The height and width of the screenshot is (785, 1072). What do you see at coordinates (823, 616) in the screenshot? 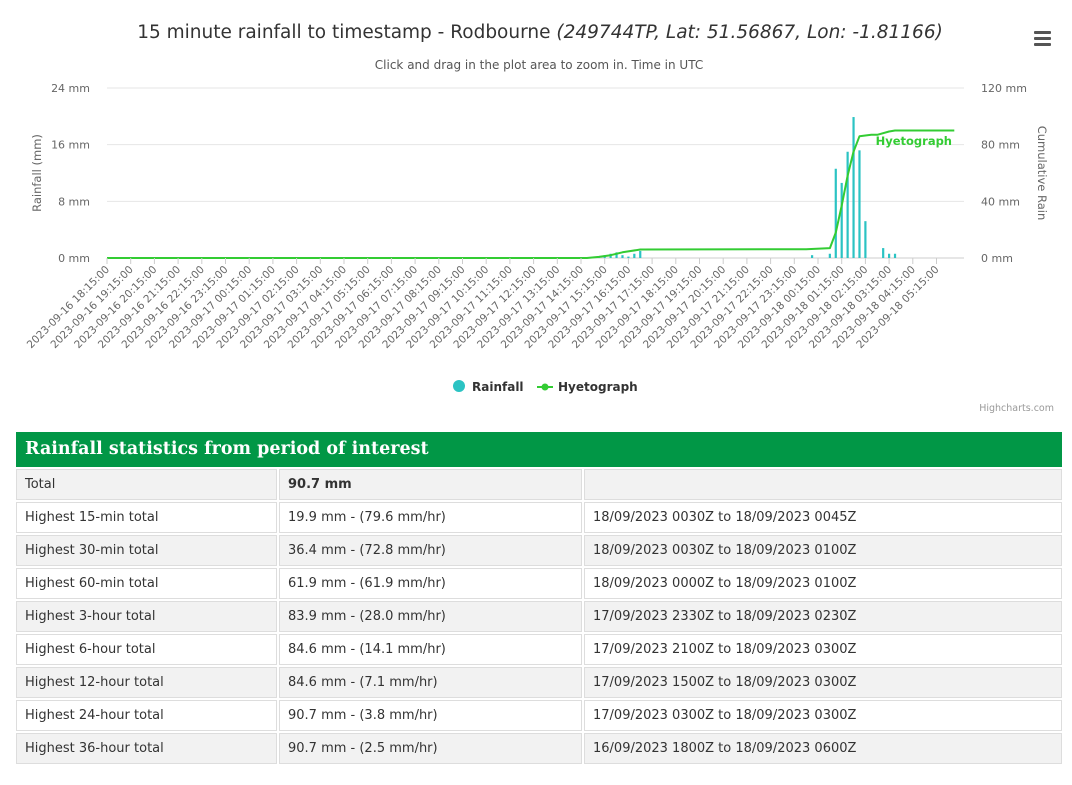
I see `statistic-period: 17/09/2023 2330Z to 18/09/2023 0230Z` at bounding box center [823, 616].